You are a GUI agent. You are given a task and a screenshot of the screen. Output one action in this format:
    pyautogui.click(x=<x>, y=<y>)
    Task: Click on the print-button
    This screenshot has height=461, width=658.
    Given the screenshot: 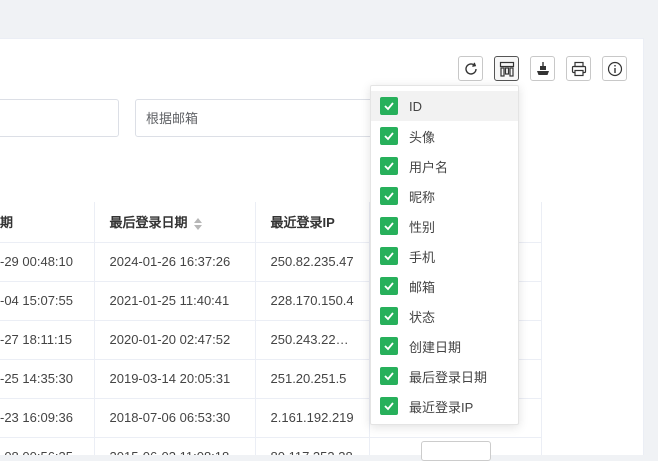 What is the action you would take?
    pyautogui.click(x=578, y=68)
    